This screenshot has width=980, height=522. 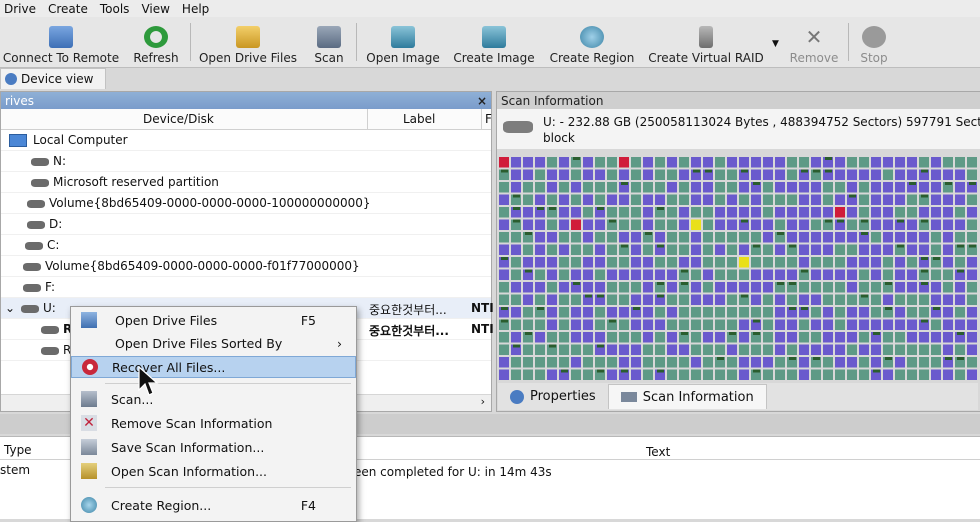 What do you see at coordinates (419, 119) in the screenshot?
I see `column-label: Label` at bounding box center [419, 119].